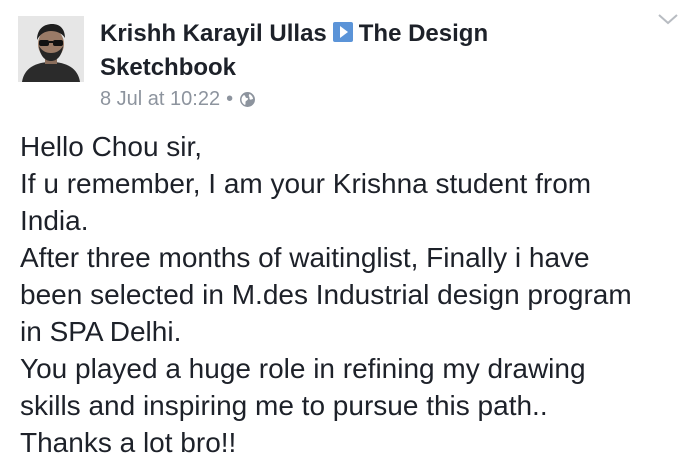 The width and height of the screenshot is (689, 462). What do you see at coordinates (128, 442) in the screenshot?
I see `message-line: Thanks a lot bro!!` at bounding box center [128, 442].